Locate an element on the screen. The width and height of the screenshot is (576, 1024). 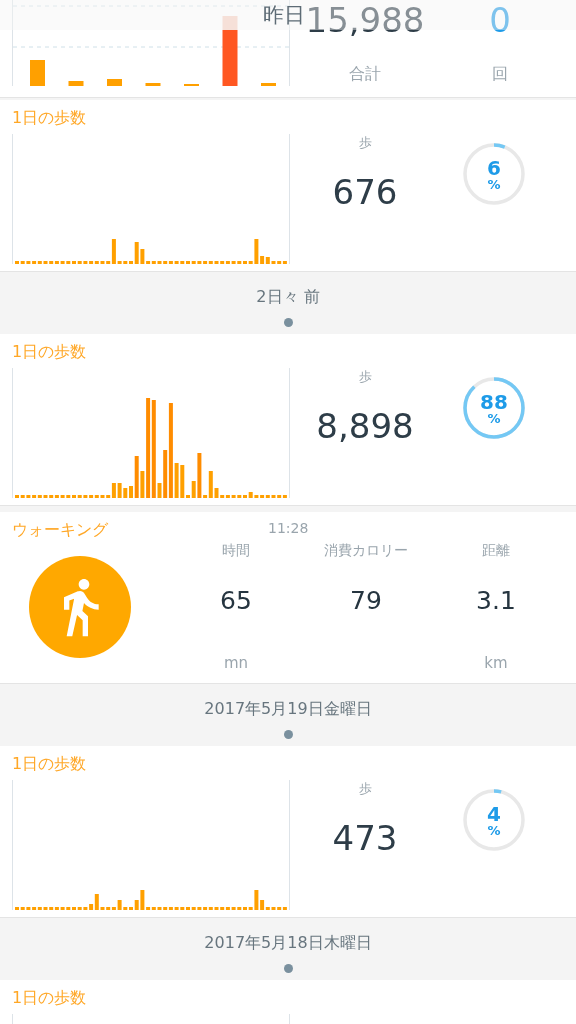
count-label: 回 is located at coordinates (500, 74).